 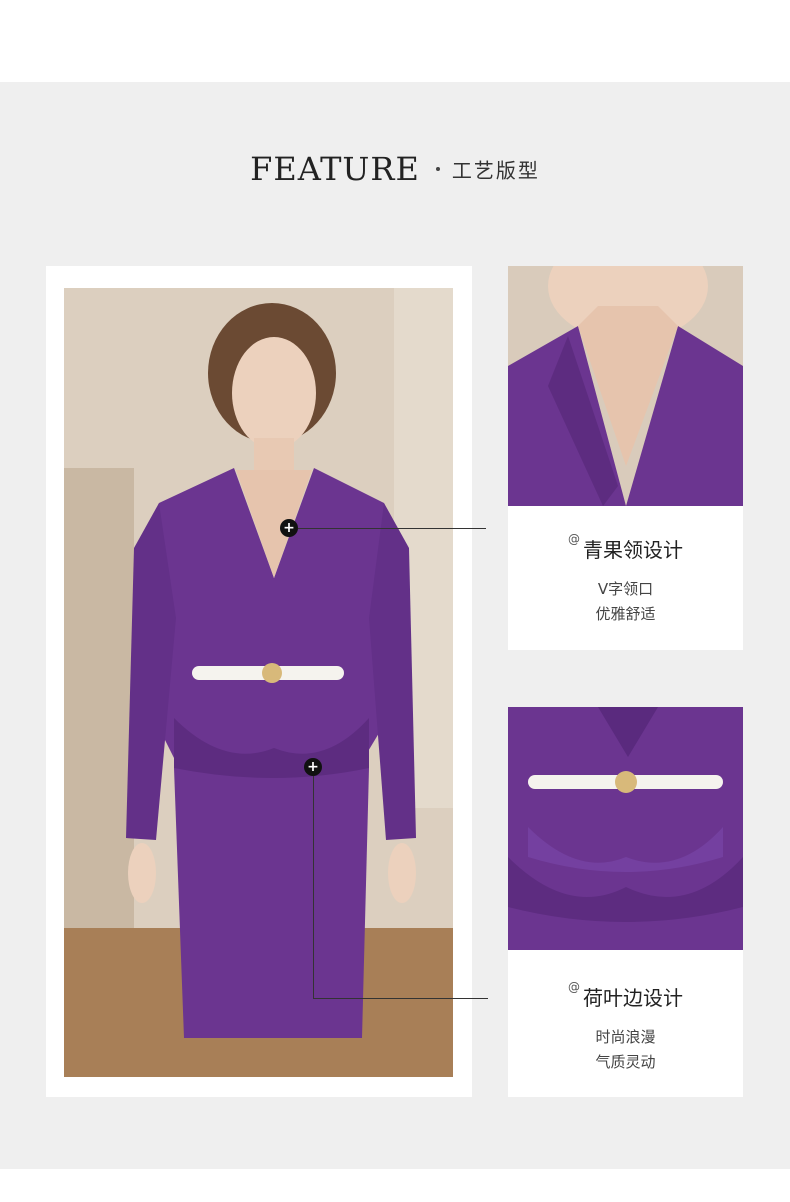 What do you see at coordinates (495, 170) in the screenshot?
I see `heading-chinese: 工艺版型` at bounding box center [495, 170].